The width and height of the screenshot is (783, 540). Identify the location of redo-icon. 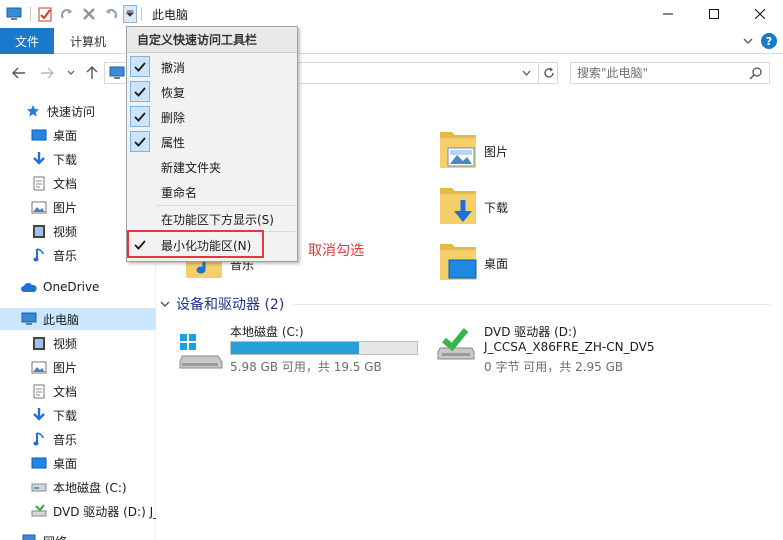
(67, 14).